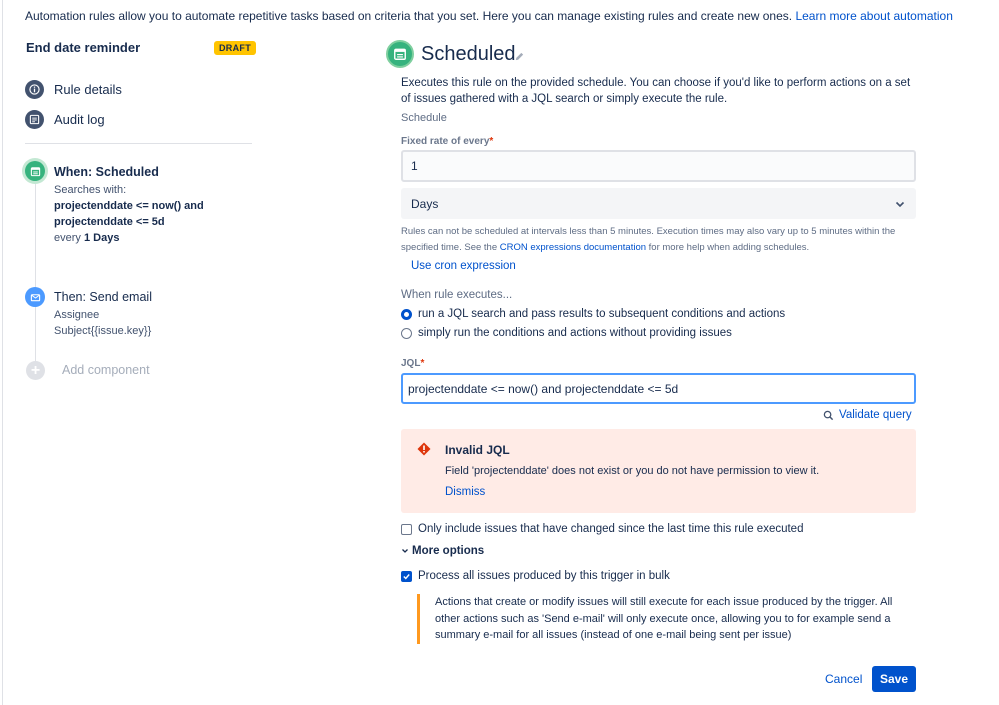 This screenshot has width=999, height=705. I want to click on save-button: Save, so click(894, 679).